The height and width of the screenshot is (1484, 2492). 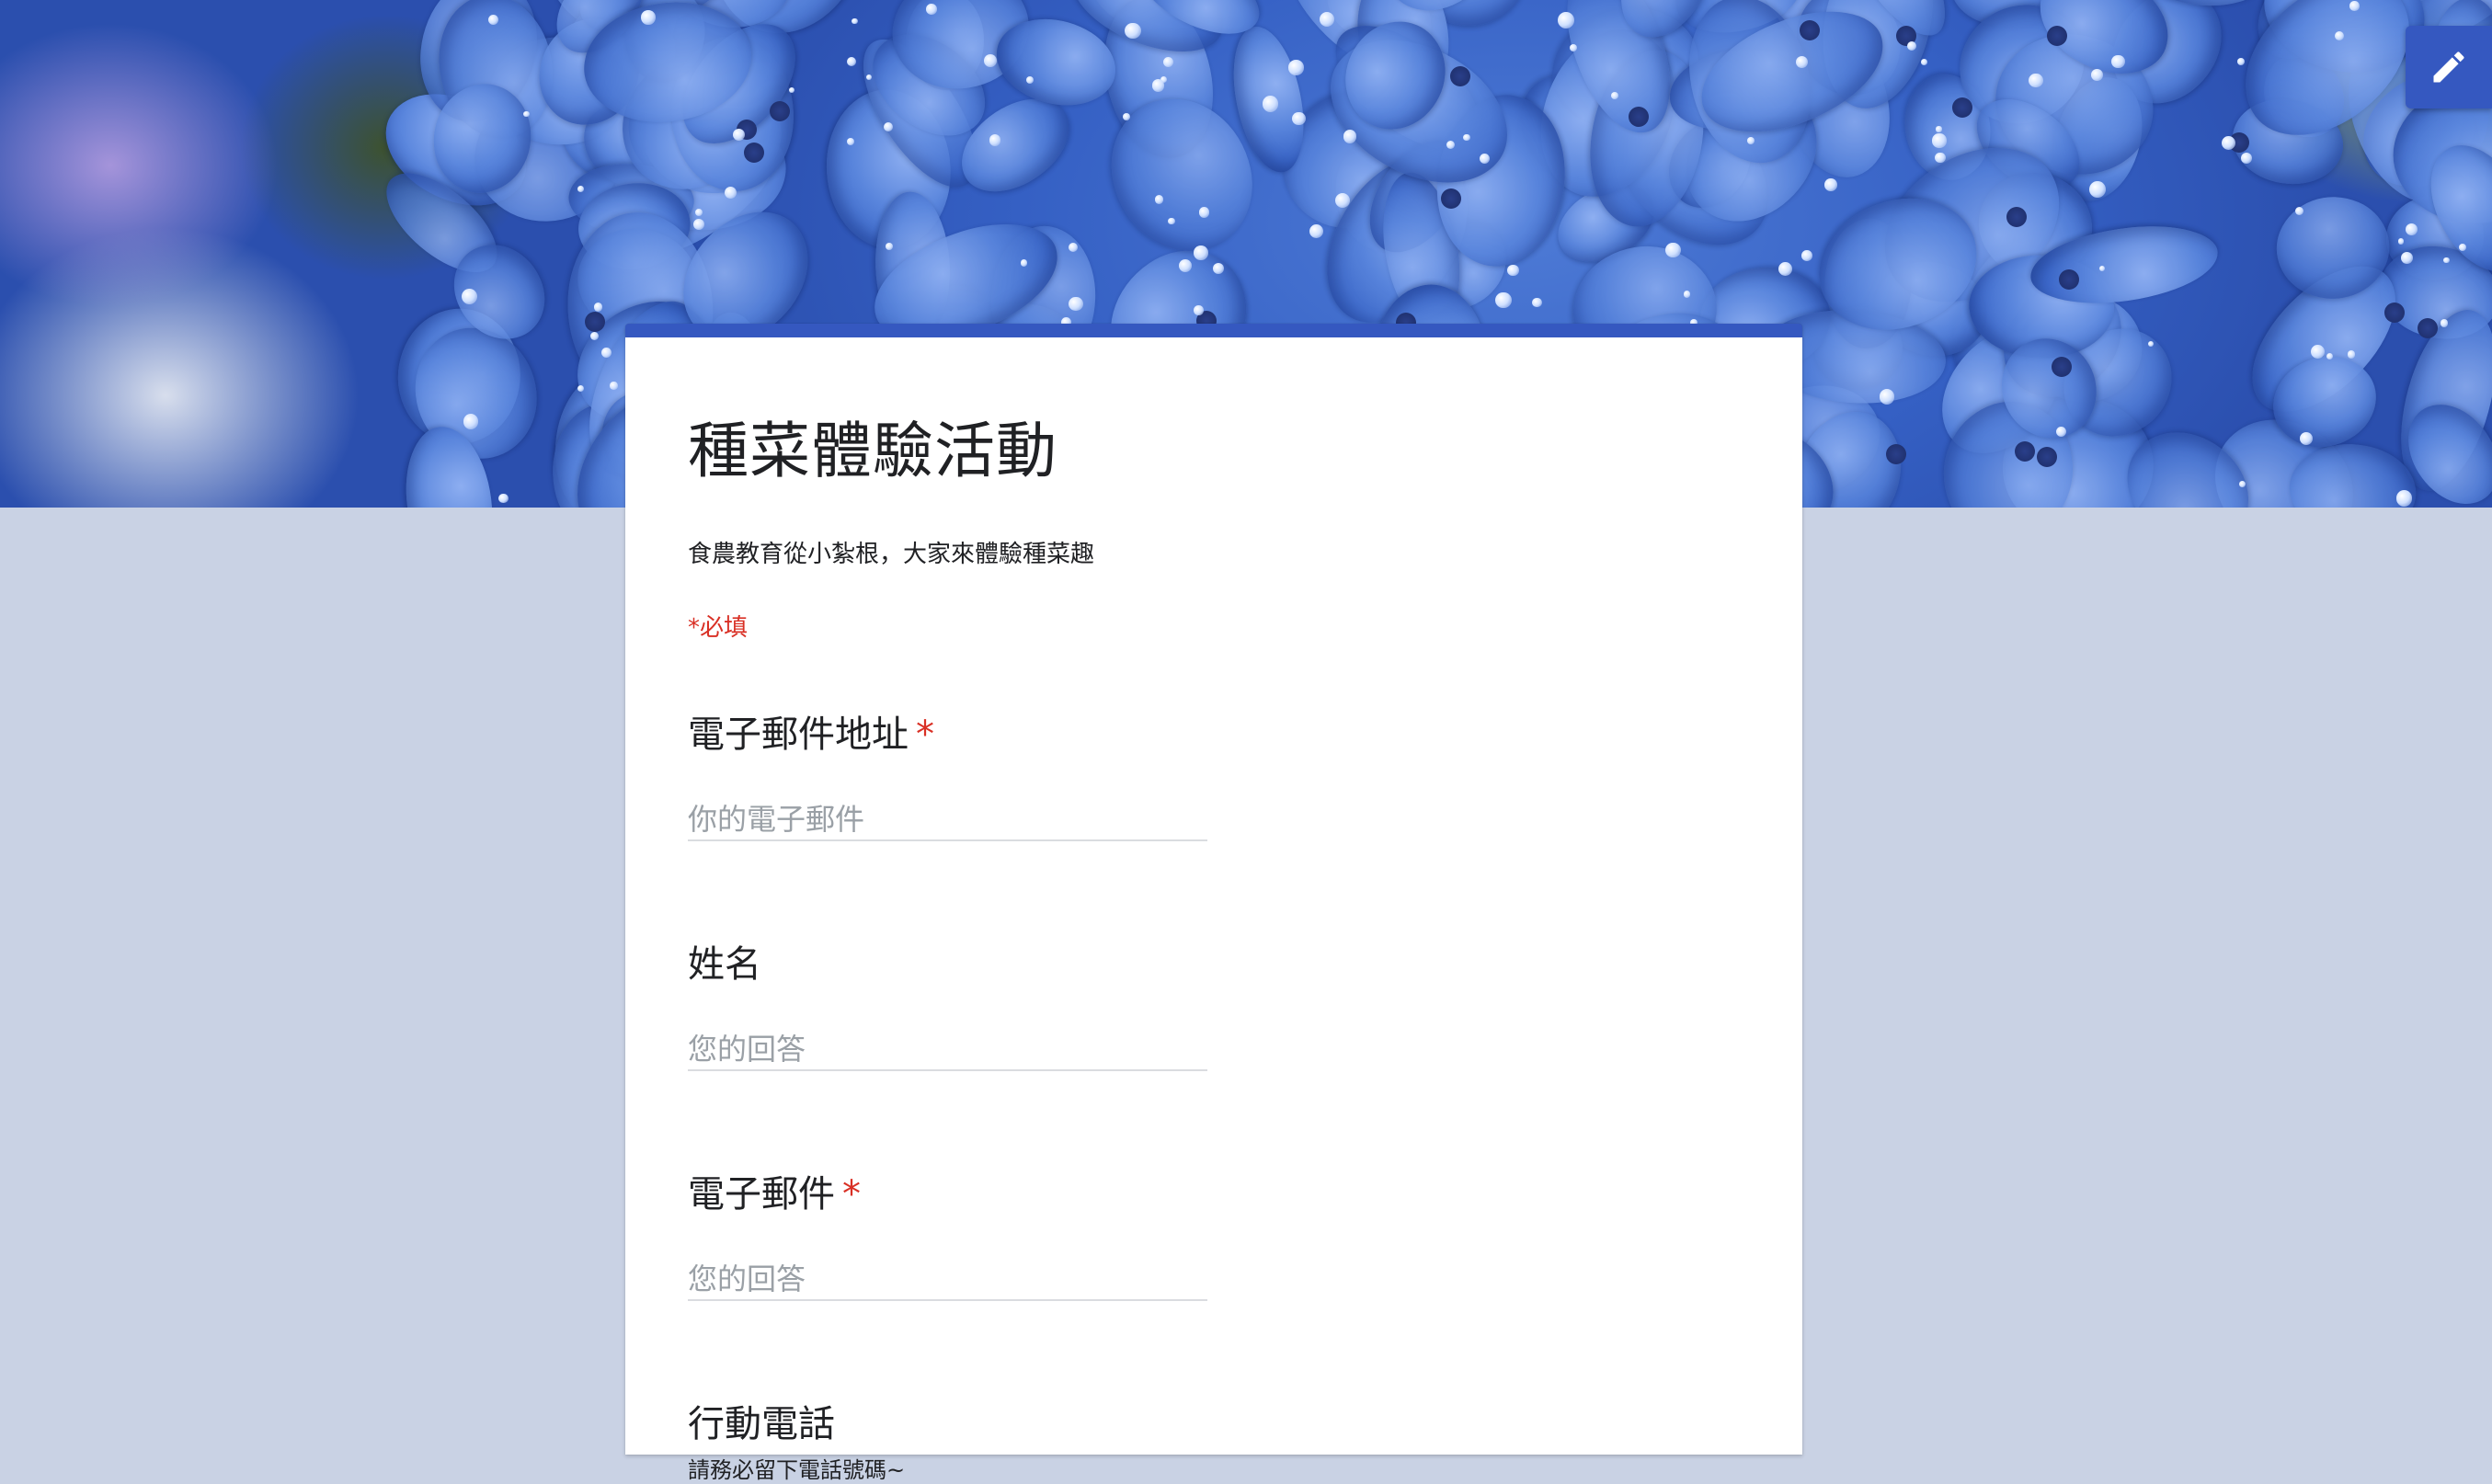 I want to click on email-input, so click(x=948, y=1280).